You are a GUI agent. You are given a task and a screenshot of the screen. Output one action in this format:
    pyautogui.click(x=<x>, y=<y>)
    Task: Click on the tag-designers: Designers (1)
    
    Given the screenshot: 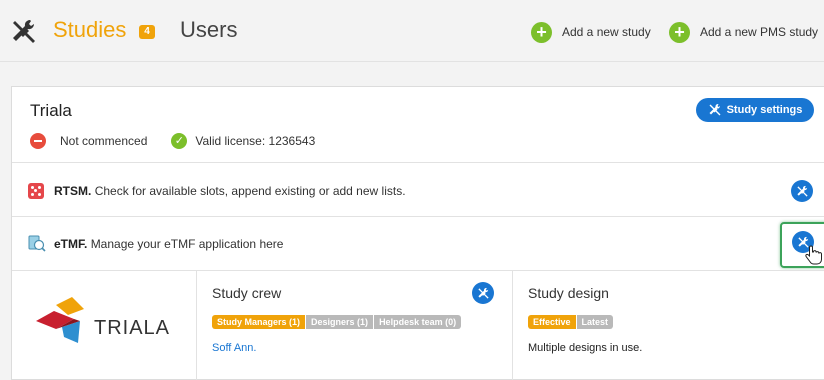 What is the action you would take?
    pyautogui.click(x=340, y=322)
    